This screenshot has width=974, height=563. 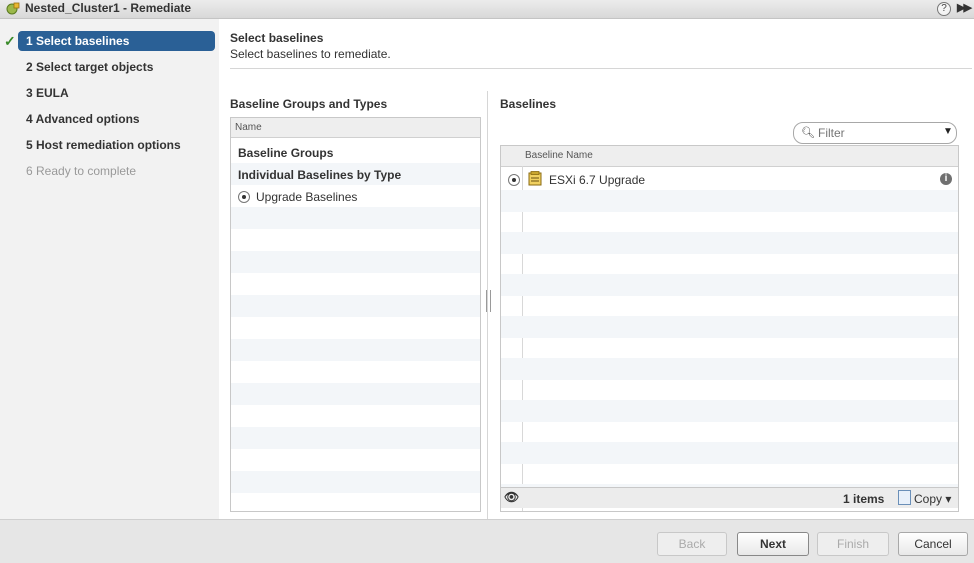 I want to click on column-header-label: Name, so click(x=248, y=127).